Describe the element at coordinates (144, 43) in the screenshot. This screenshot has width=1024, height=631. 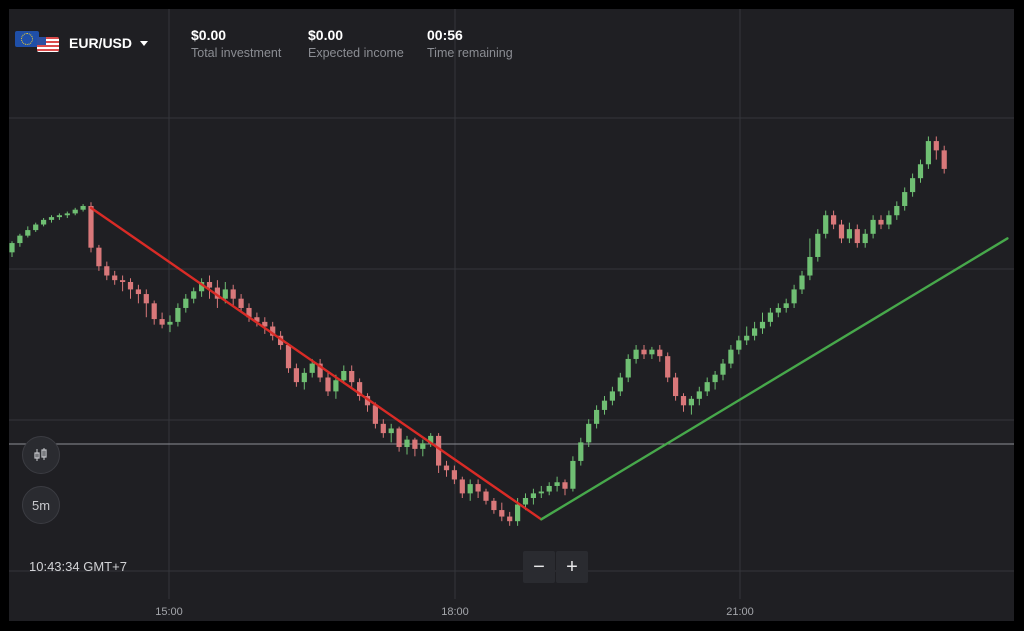
I see `caret-down-icon` at that location.